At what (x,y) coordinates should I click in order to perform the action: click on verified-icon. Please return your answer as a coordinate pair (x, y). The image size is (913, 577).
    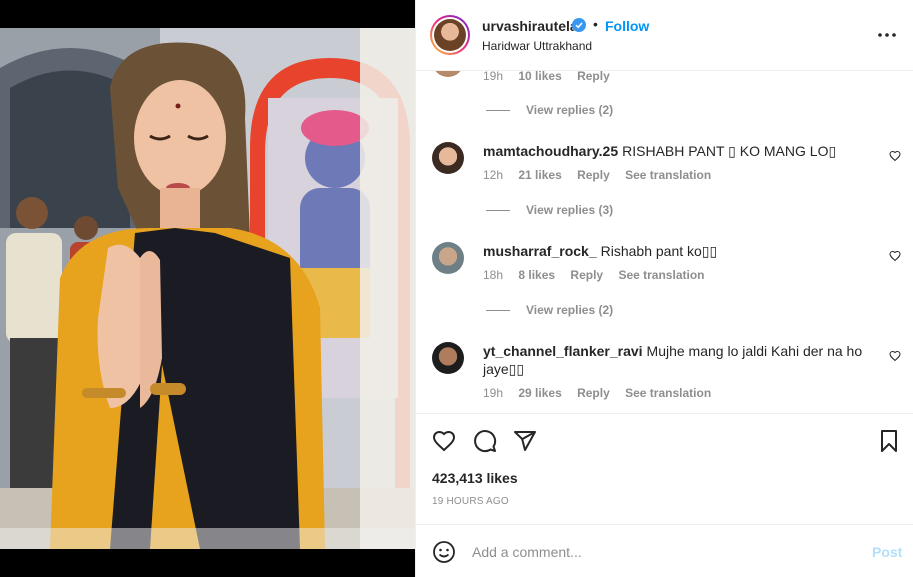
    Looking at the image, I should click on (579, 25).